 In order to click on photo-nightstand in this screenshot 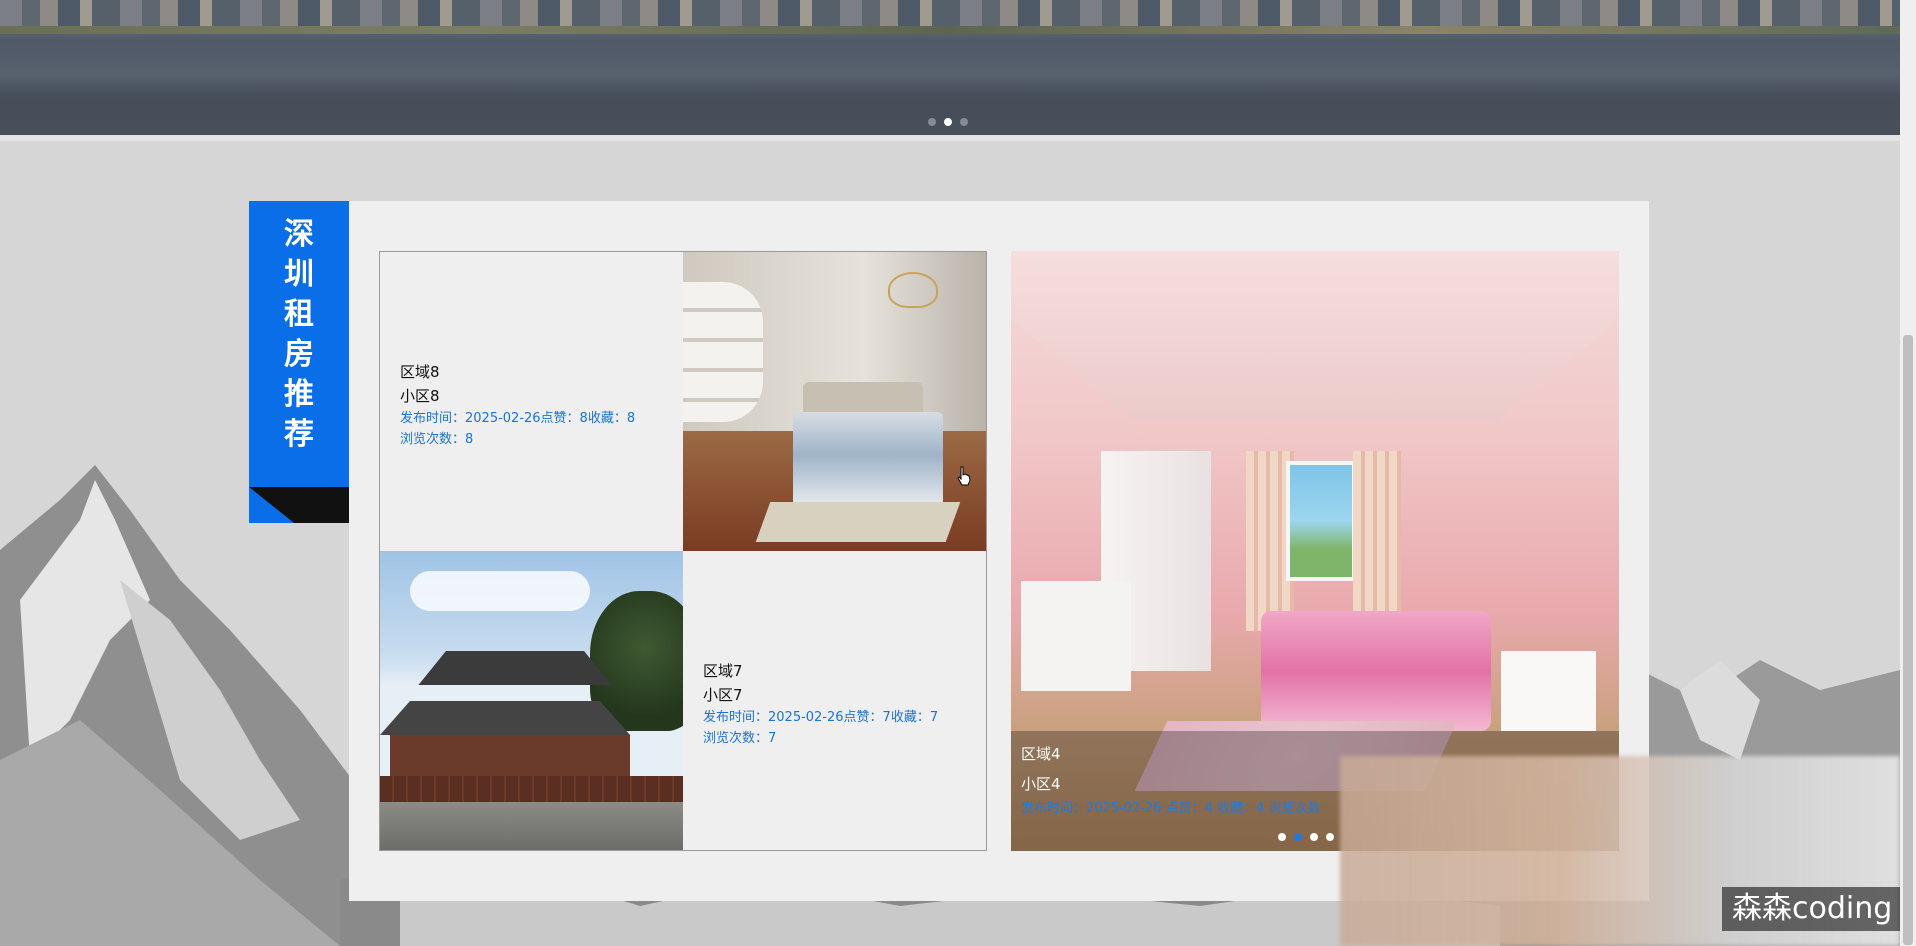, I will do `click(1548, 691)`.